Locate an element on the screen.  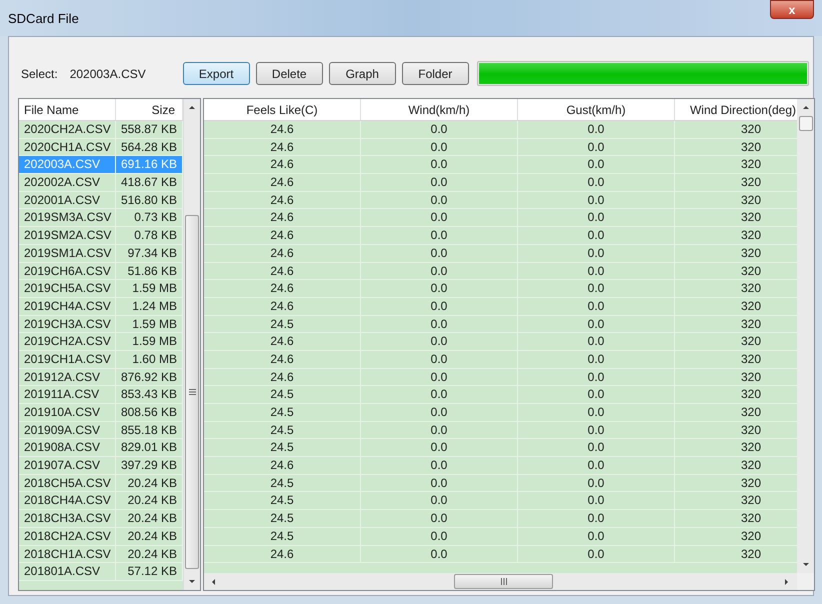
file-name-cell: 202003A.CSV is located at coordinates (67, 165).